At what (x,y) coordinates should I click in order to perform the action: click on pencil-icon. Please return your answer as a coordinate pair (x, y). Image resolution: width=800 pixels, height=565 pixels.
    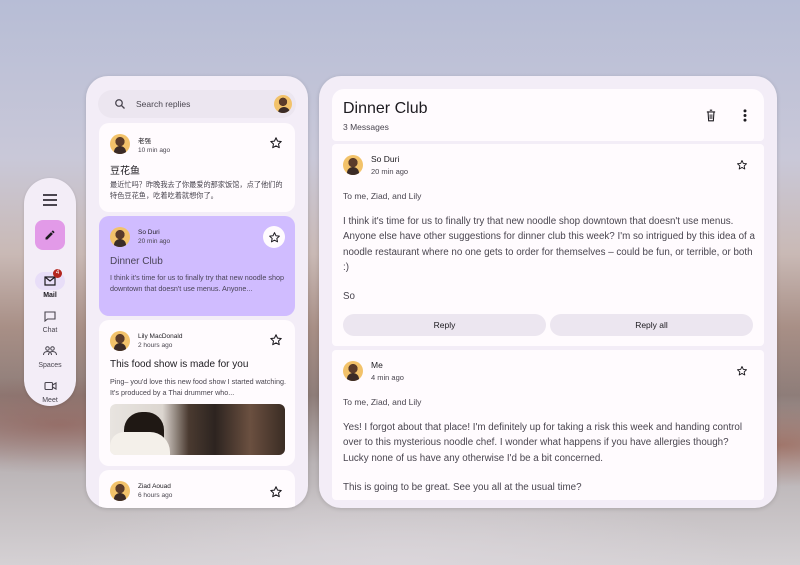
    Looking at the image, I should click on (50, 235).